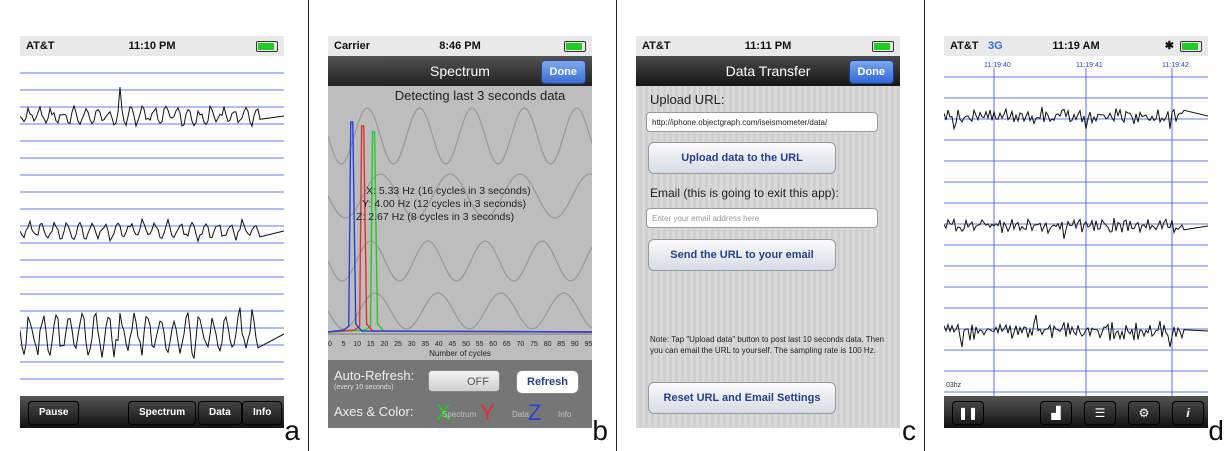  What do you see at coordinates (480, 95) in the screenshot?
I see `detecting-label: Detecting last 3 seconds data` at bounding box center [480, 95].